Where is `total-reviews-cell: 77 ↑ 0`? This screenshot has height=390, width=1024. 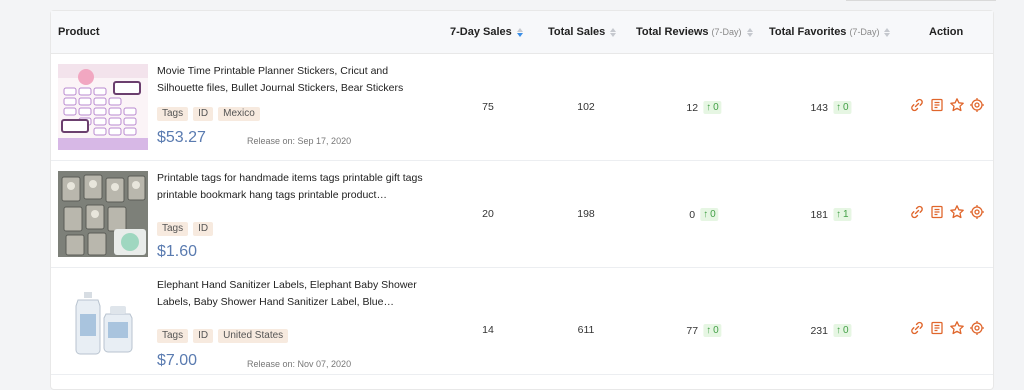 total-reviews-cell: 77 ↑ 0 is located at coordinates (704, 330).